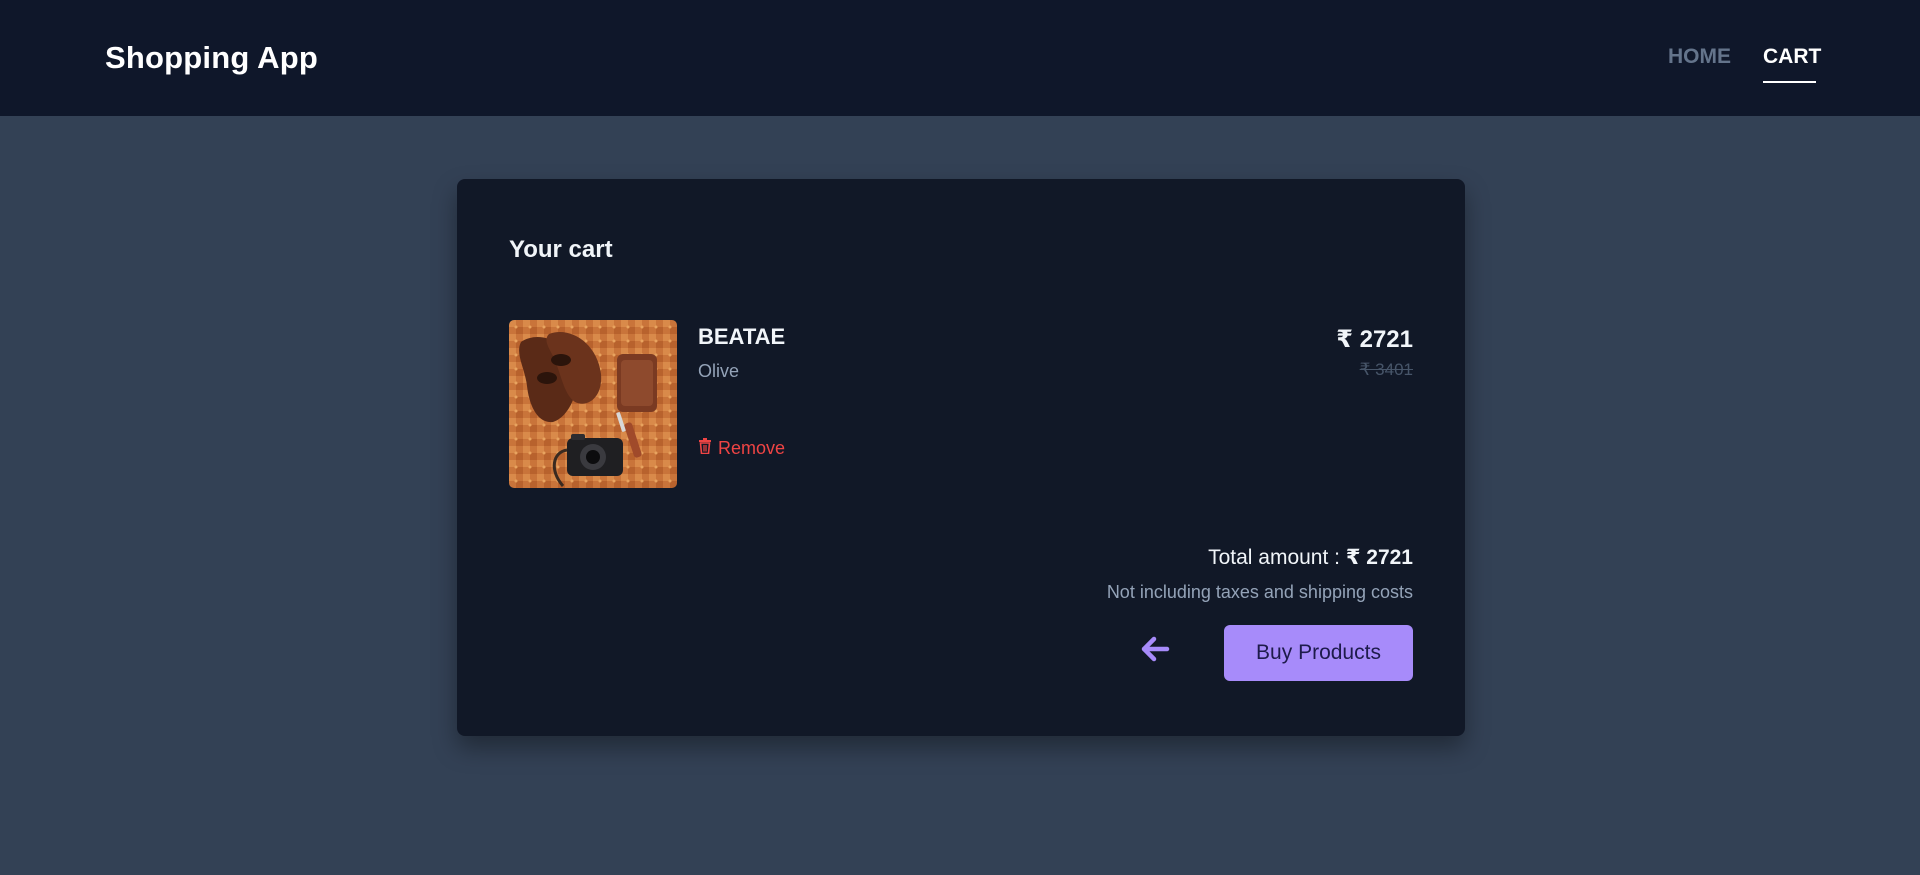 The image size is (1920, 875). I want to click on item-color: Olive, so click(719, 371).